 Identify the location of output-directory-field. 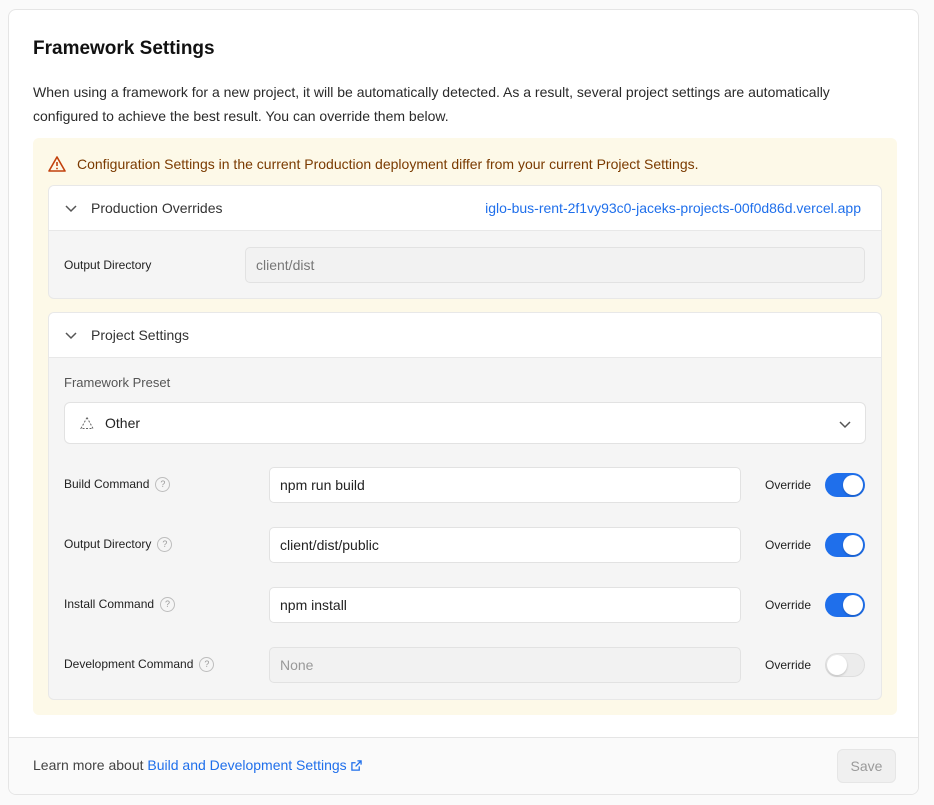
(505, 545).